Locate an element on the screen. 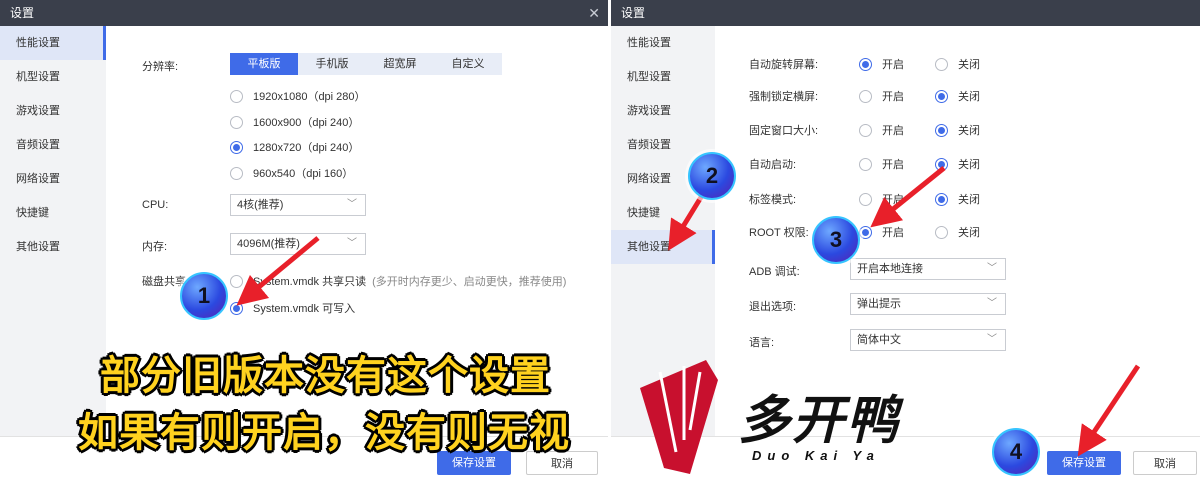 The image size is (1200, 484). root-permission-label: ROOT 权限: is located at coordinates (779, 233).